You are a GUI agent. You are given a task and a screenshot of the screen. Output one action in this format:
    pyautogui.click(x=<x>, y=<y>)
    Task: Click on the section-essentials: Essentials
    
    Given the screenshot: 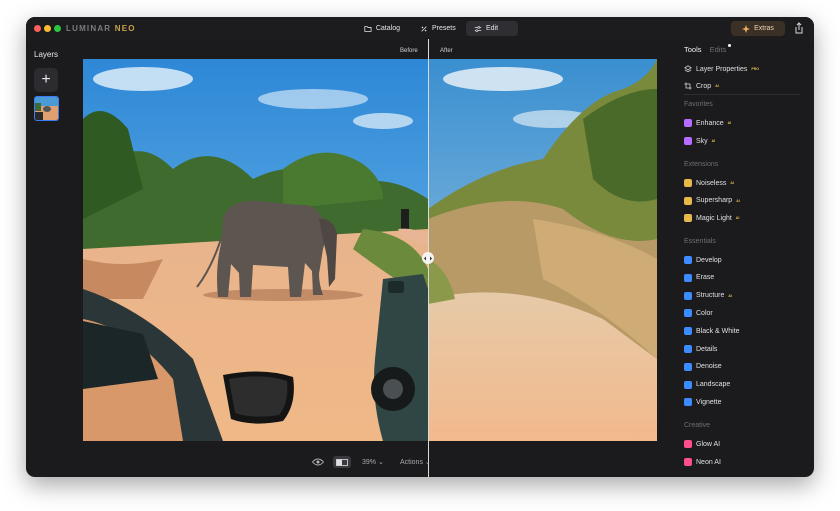 What is the action you would take?
    pyautogui.click(x=700, y=241)
    